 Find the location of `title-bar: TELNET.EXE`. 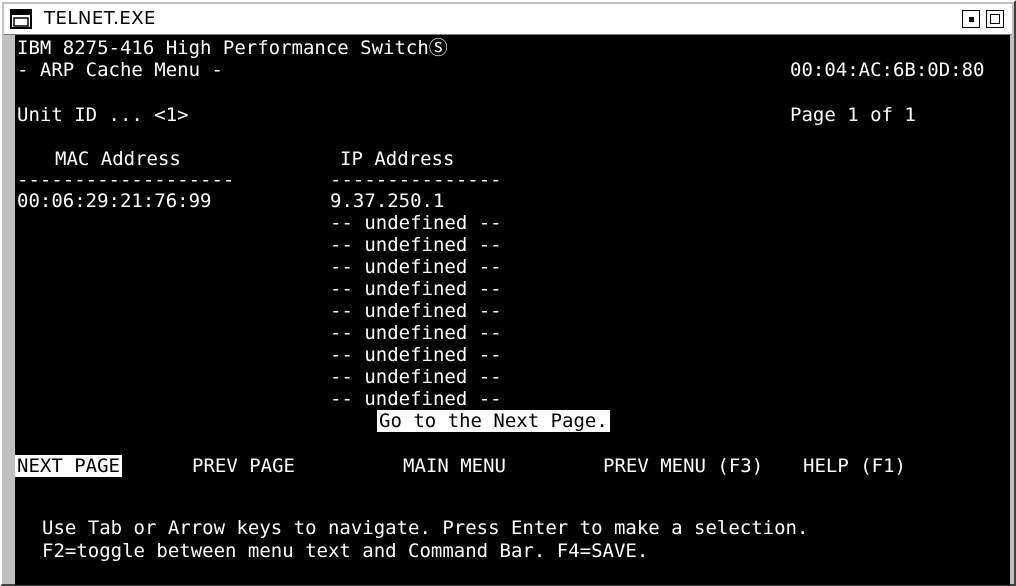

title-bar: TELNET.EXE is located at coordinates (508, 19).